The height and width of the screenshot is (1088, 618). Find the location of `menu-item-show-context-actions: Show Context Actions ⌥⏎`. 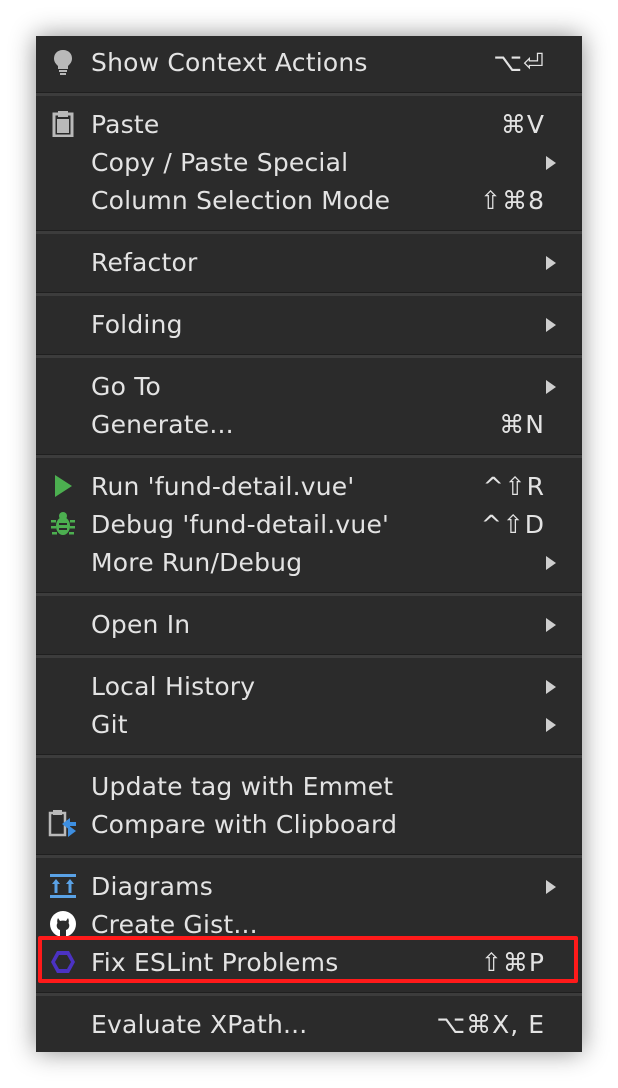

menu-item-show-context-actions: Show Context Actions ⌥⏎ is located at coordinates (309, 62).